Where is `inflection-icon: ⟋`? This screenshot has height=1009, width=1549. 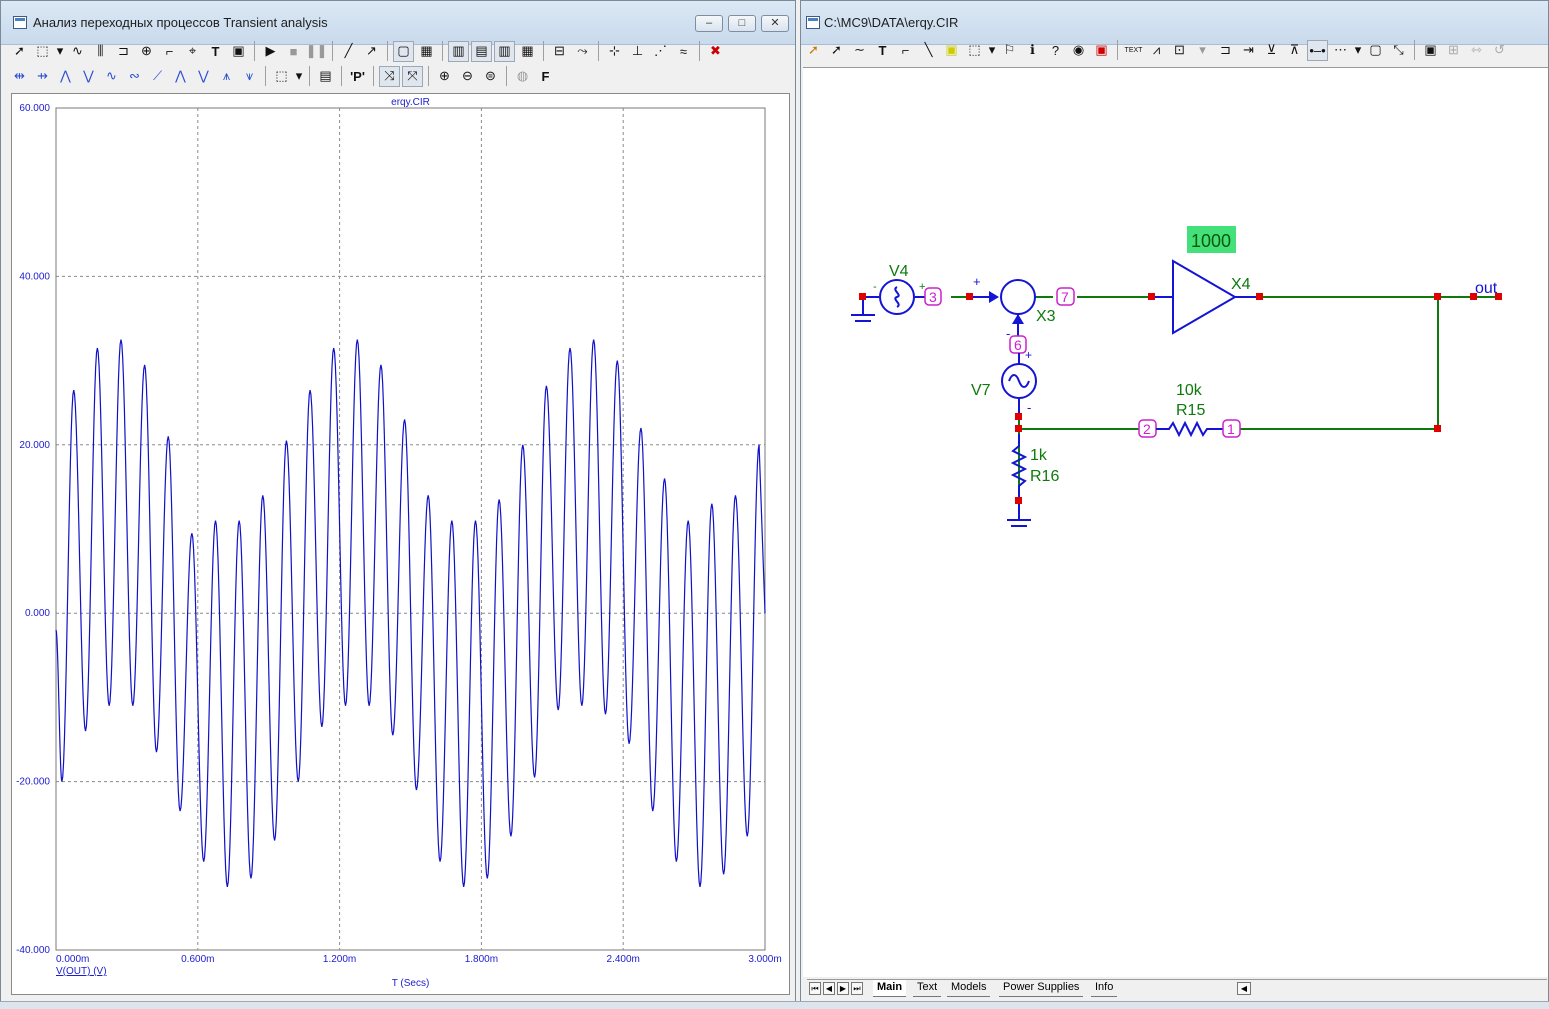
inflection-icon: ⟋ is located at coordinates (157, 76).